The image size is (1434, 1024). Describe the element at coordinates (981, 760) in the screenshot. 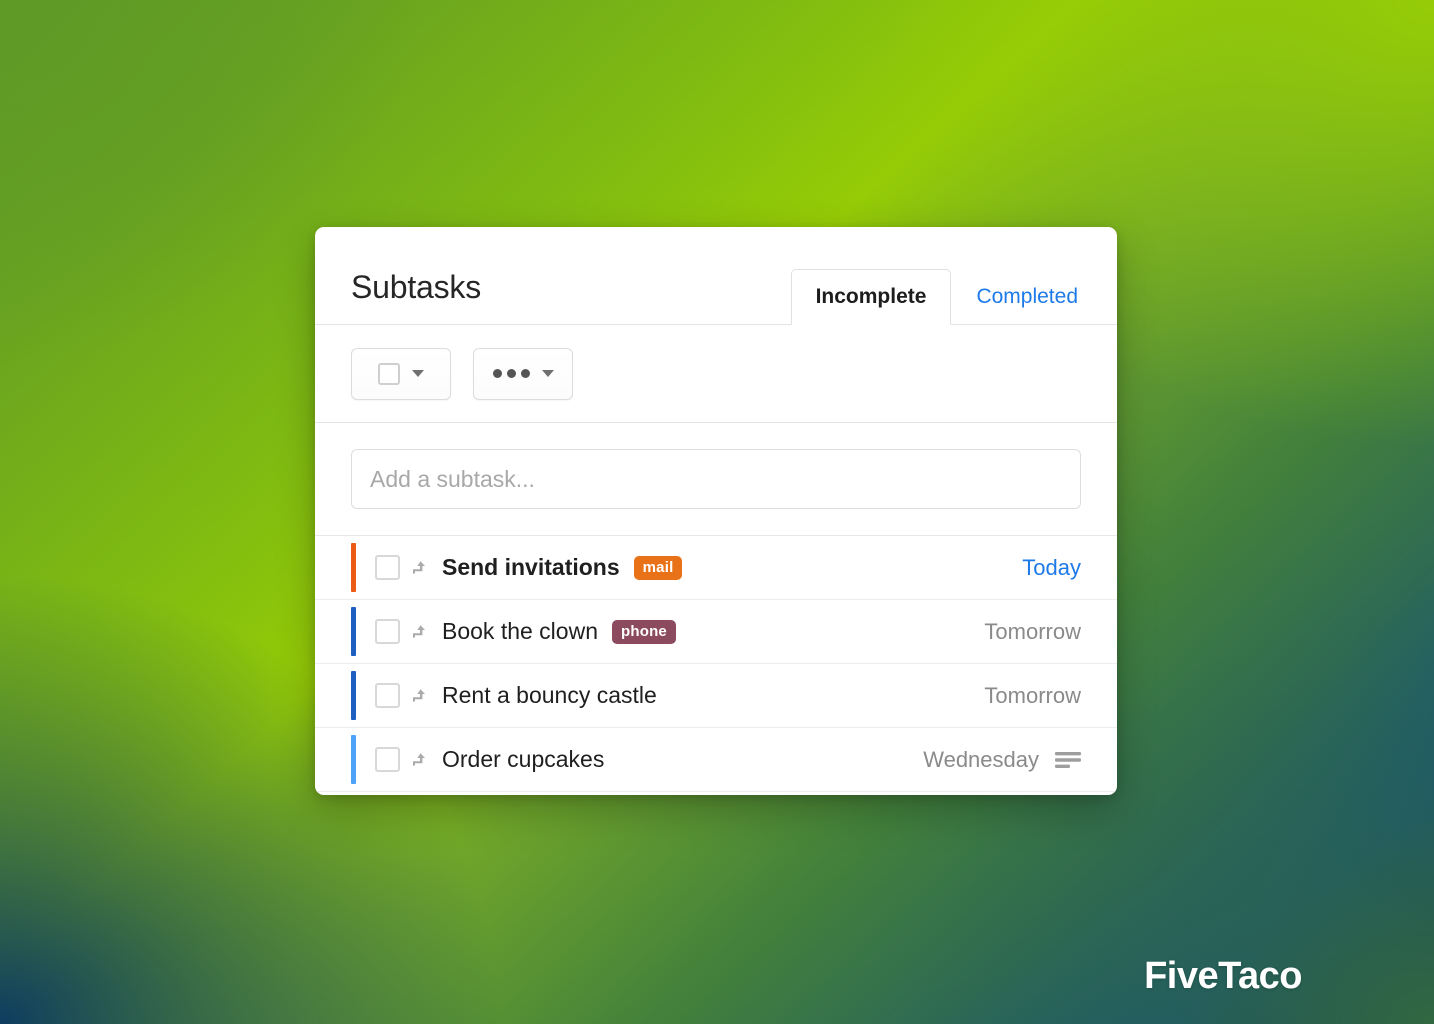

I see `task-due-date: Wednesday` at that location.